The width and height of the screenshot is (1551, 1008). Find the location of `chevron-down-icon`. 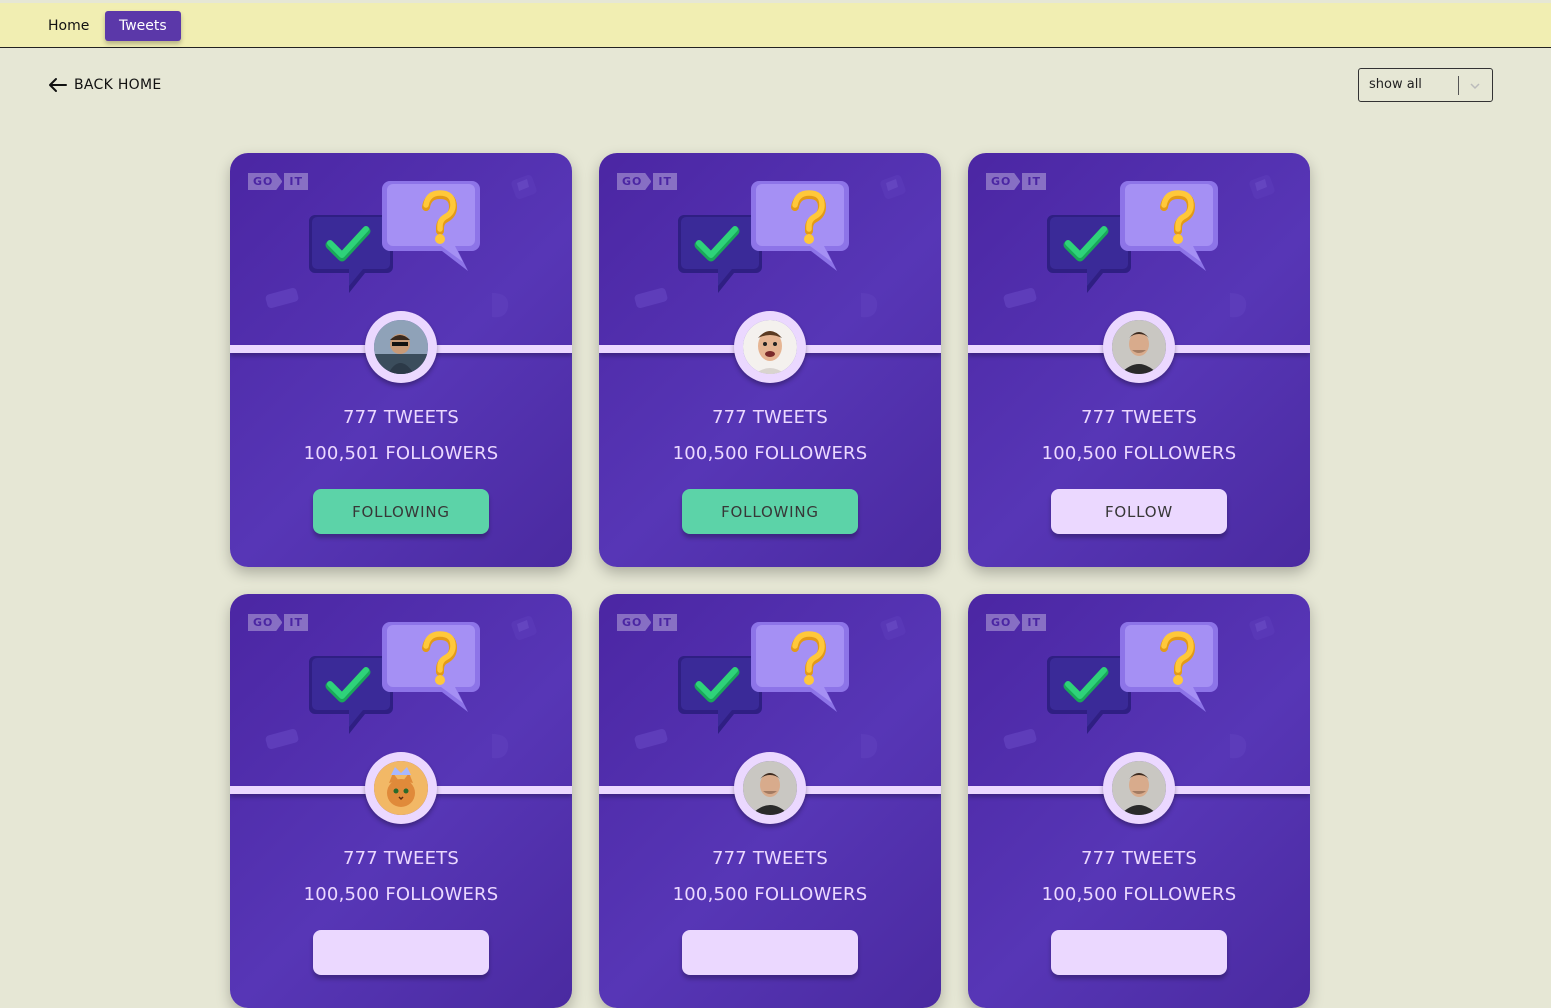

chevron-down-icon is located at coordinates (1475, 86).